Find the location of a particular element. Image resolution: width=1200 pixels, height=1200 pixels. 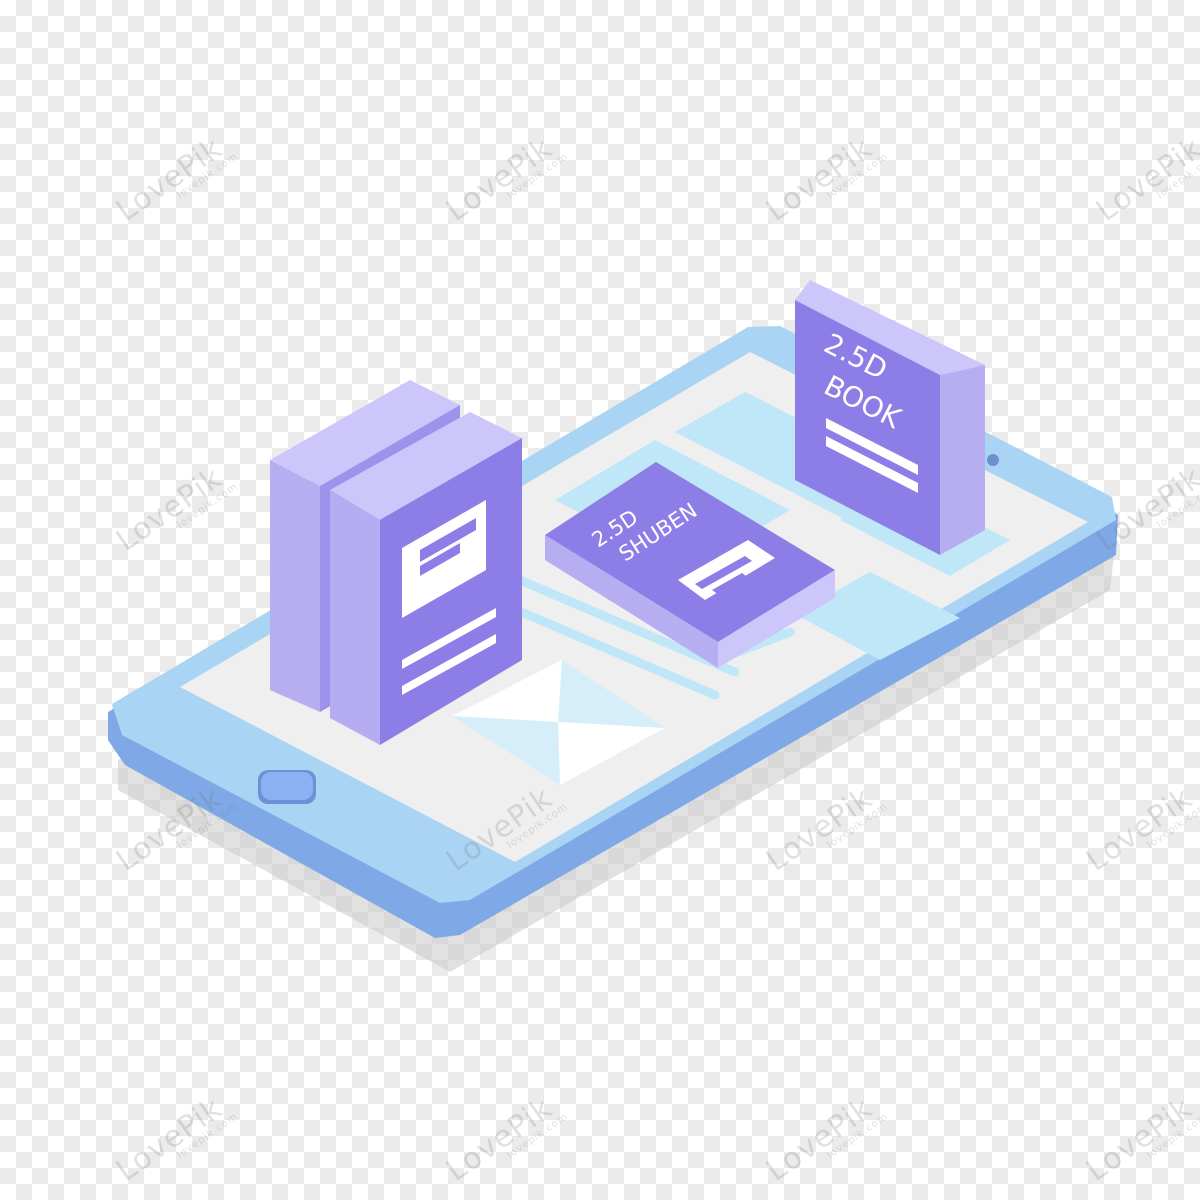

home-button is located at coordinates (287, 787).